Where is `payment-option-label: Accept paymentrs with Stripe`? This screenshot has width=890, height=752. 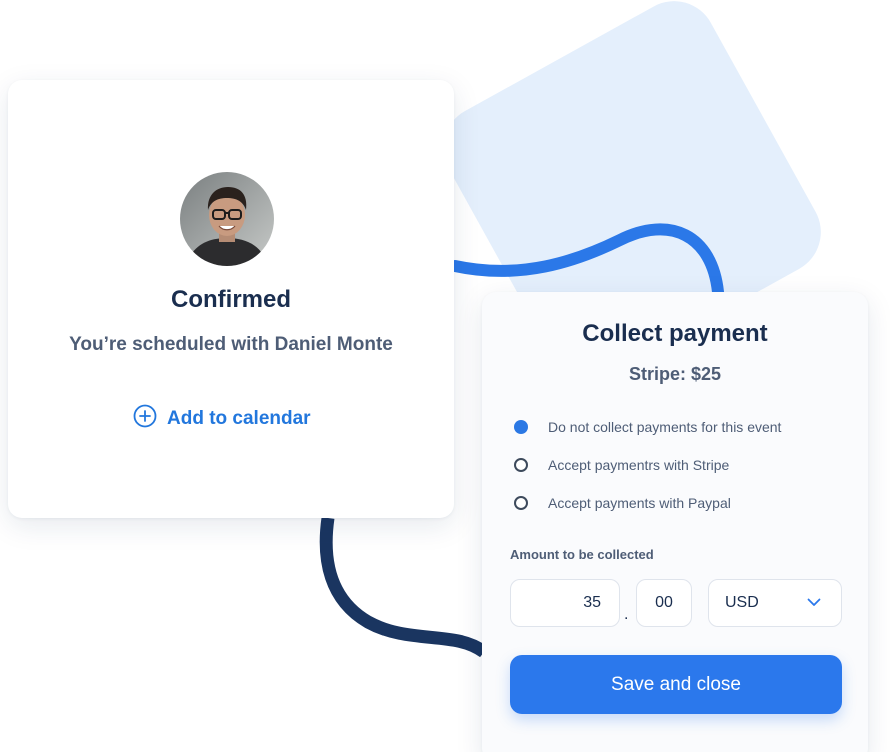 payment-option-label: Accept paymentrs with Stripe is located at coordinates (639, 465).